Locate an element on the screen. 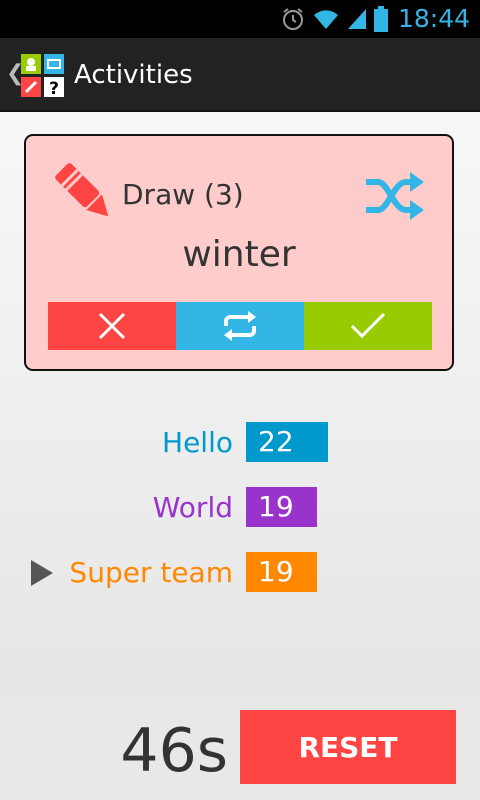 This screenshot has width=480, height=800. play-arrow-icon is located at coordinates (42, 573).